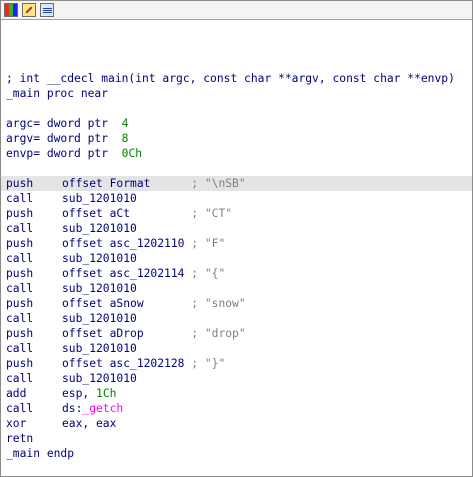  Describe the element at coordinates (16, 423) in the screenshot. I see `mnemonic: xor` at that location.